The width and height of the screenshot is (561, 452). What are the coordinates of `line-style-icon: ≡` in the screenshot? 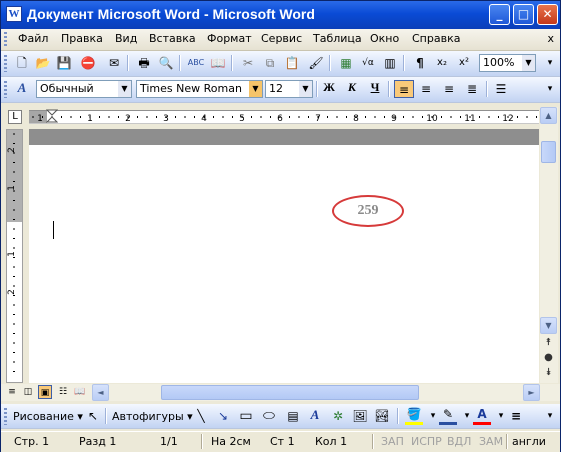 It's located at (516, 416).